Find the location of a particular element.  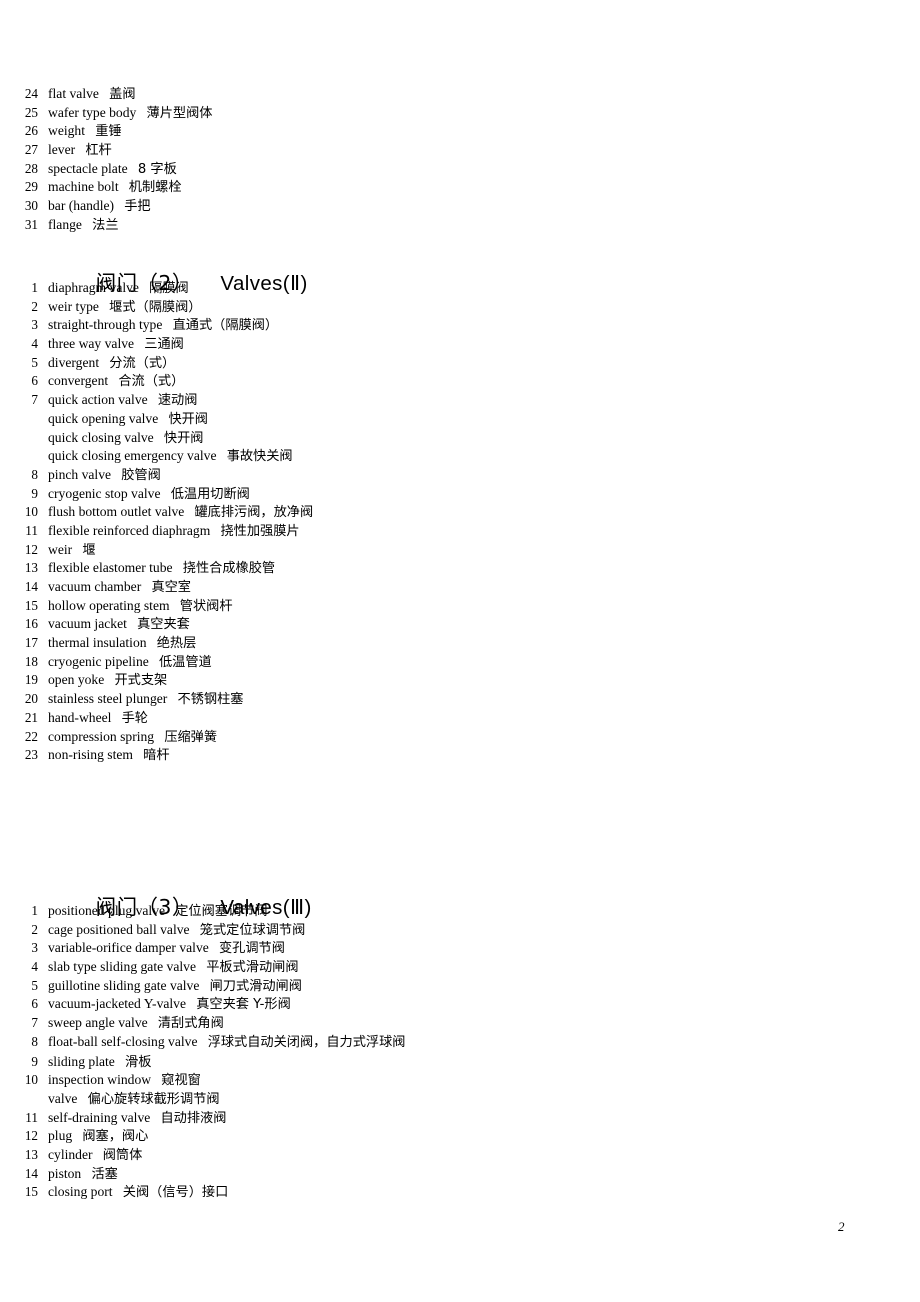

entry-body: bar (handle) 手把 is located at coordinates (484, 207).